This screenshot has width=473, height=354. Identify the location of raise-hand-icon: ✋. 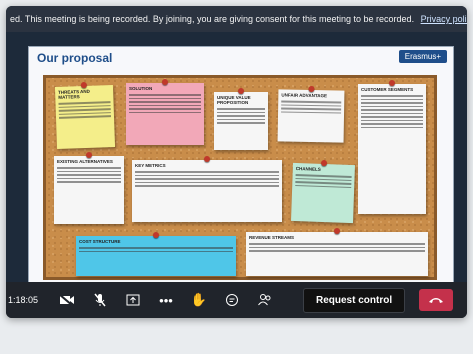
(199, 300).